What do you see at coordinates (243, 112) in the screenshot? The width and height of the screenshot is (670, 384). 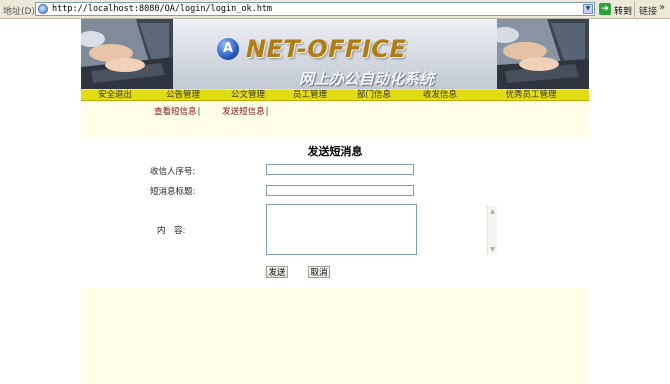 I see `send-messages-link: 发送短信息` at bounding box center [243, 112].